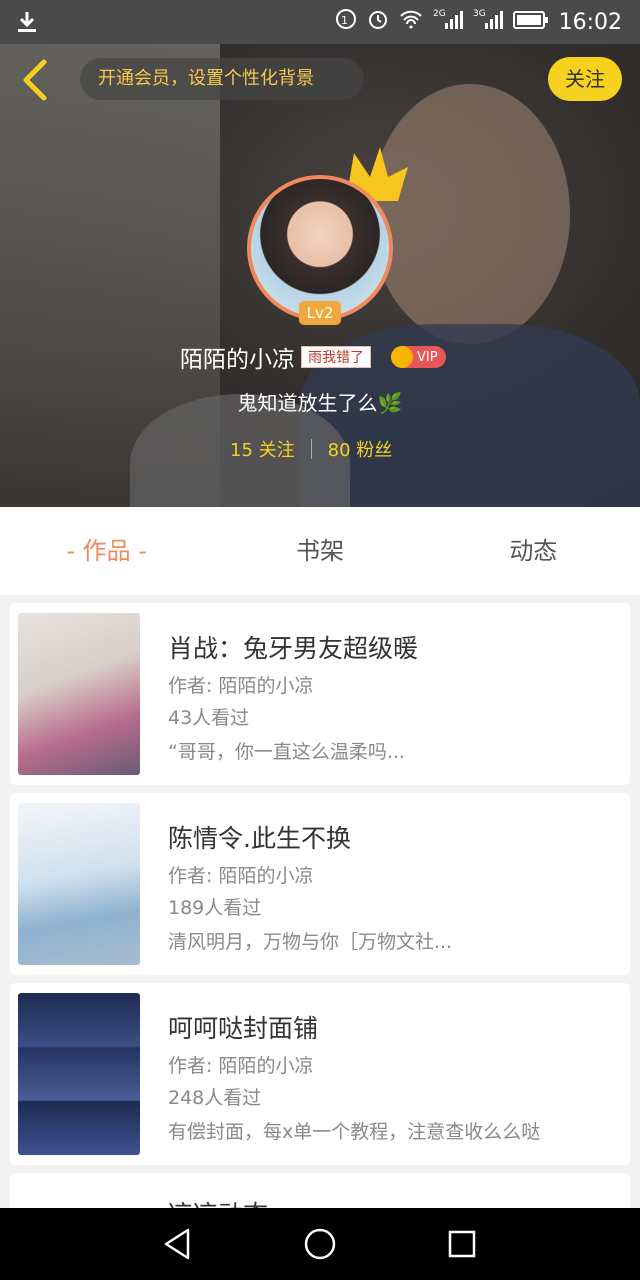 This screenshot has height=1280, width=640. I want to click on follow-button: 关注, so click(585, 79).